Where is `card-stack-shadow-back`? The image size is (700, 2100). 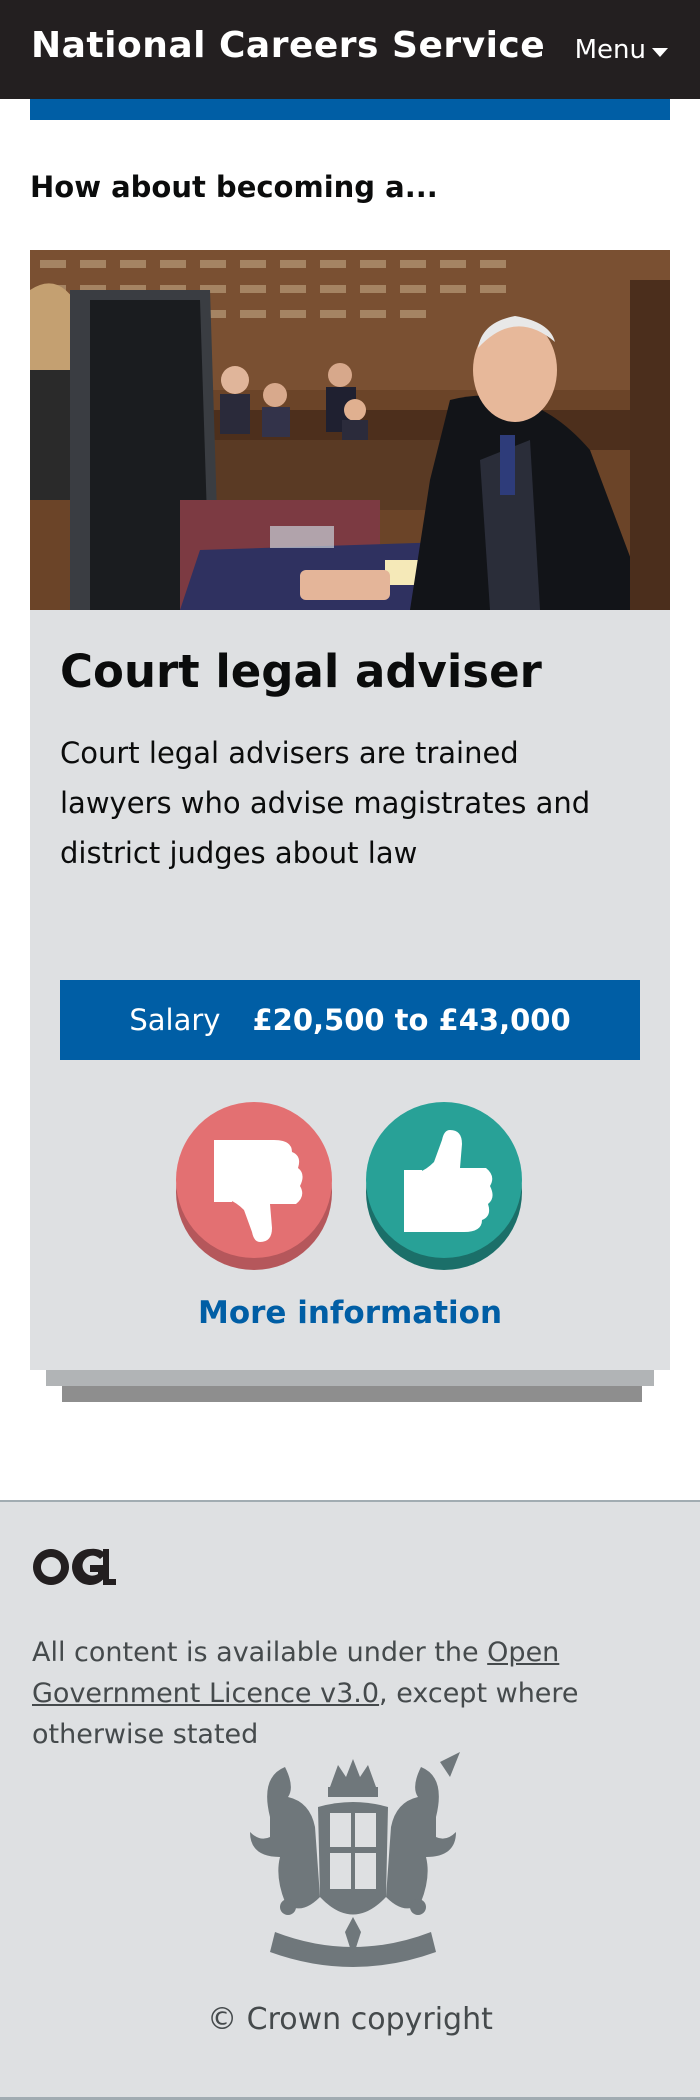 card-stack-shadow-back is located at coordinates (352, 1394).